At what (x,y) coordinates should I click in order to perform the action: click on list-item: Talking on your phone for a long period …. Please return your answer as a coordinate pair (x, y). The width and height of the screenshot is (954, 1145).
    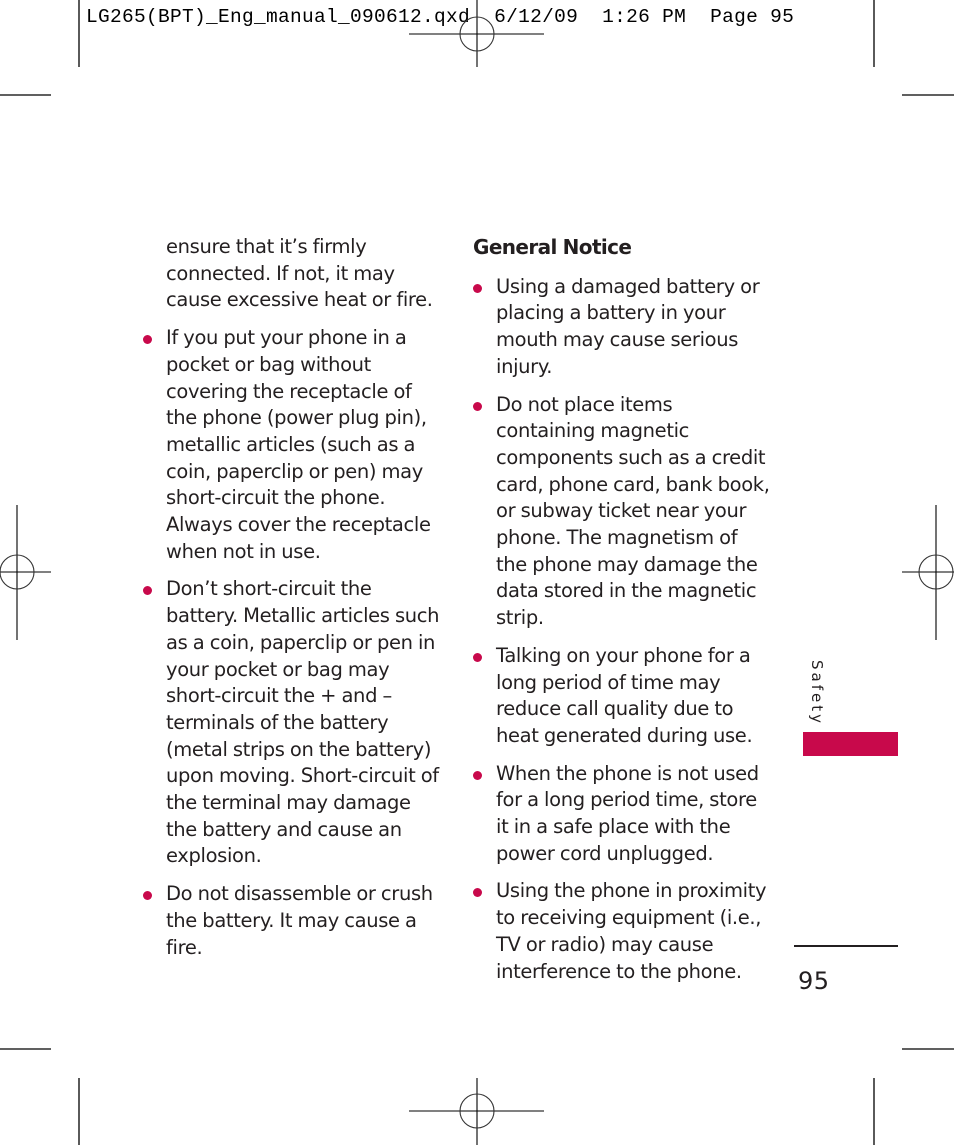
    Looking at the image, I should click on (622, 696).